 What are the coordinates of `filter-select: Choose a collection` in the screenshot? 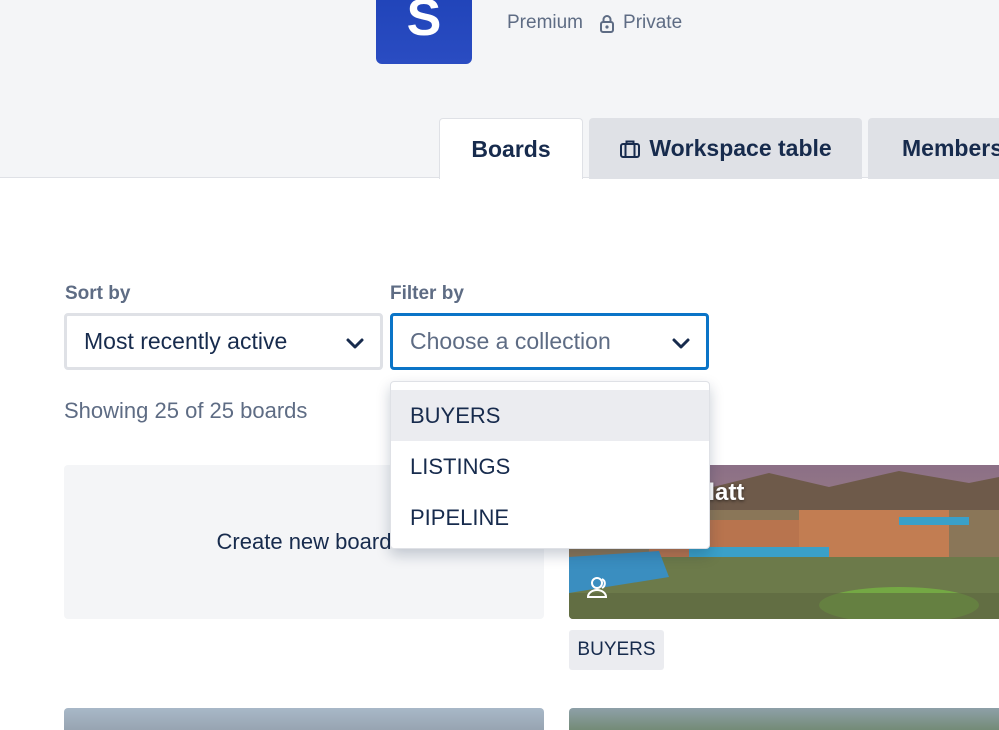 It's located at (549, 341).